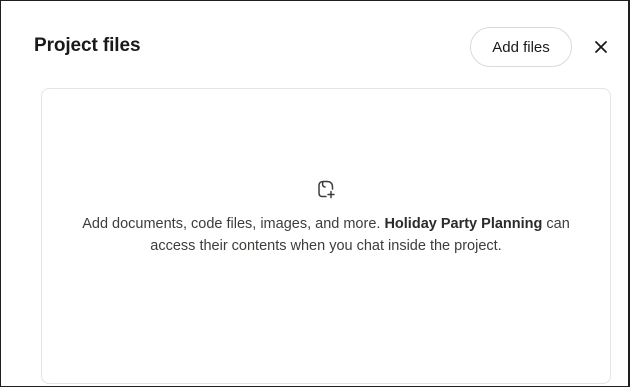 This screenshot has width=632, height=389. What do you see at coordinates (326, 189) in the screenshot?
I see `add-file-icon` at bounding box center [326, 189].